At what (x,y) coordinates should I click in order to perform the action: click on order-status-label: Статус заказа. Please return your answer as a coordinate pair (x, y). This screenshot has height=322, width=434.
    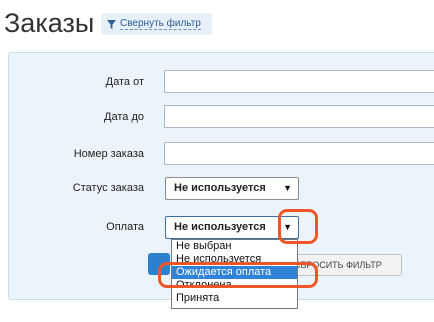
    Looking at the image, I should click on (108, 188).